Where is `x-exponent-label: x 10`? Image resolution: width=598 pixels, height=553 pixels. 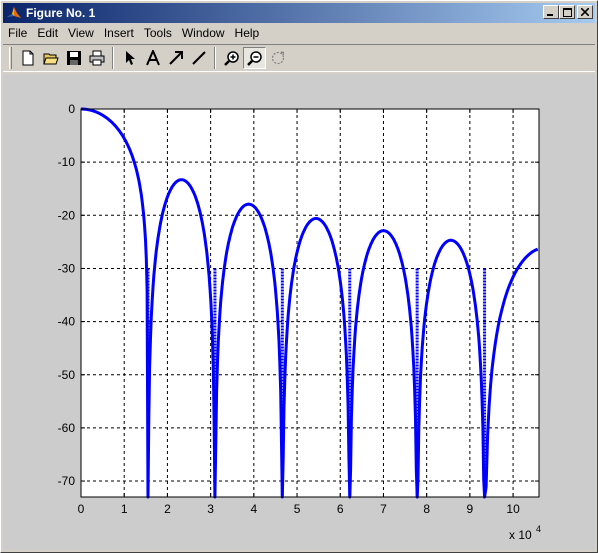
x-exponent-label: x 10 is located at coordinates (520, 535).